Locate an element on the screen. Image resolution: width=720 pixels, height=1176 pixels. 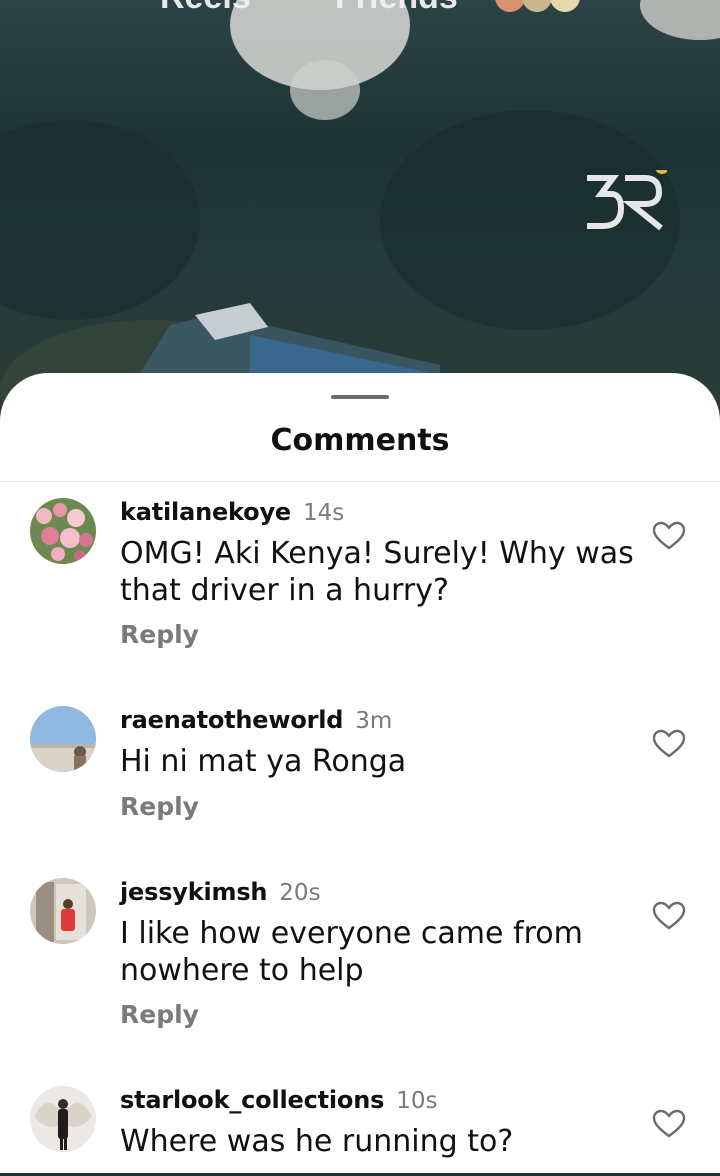
timestamp: 14s is located at coordinates (323, 513).